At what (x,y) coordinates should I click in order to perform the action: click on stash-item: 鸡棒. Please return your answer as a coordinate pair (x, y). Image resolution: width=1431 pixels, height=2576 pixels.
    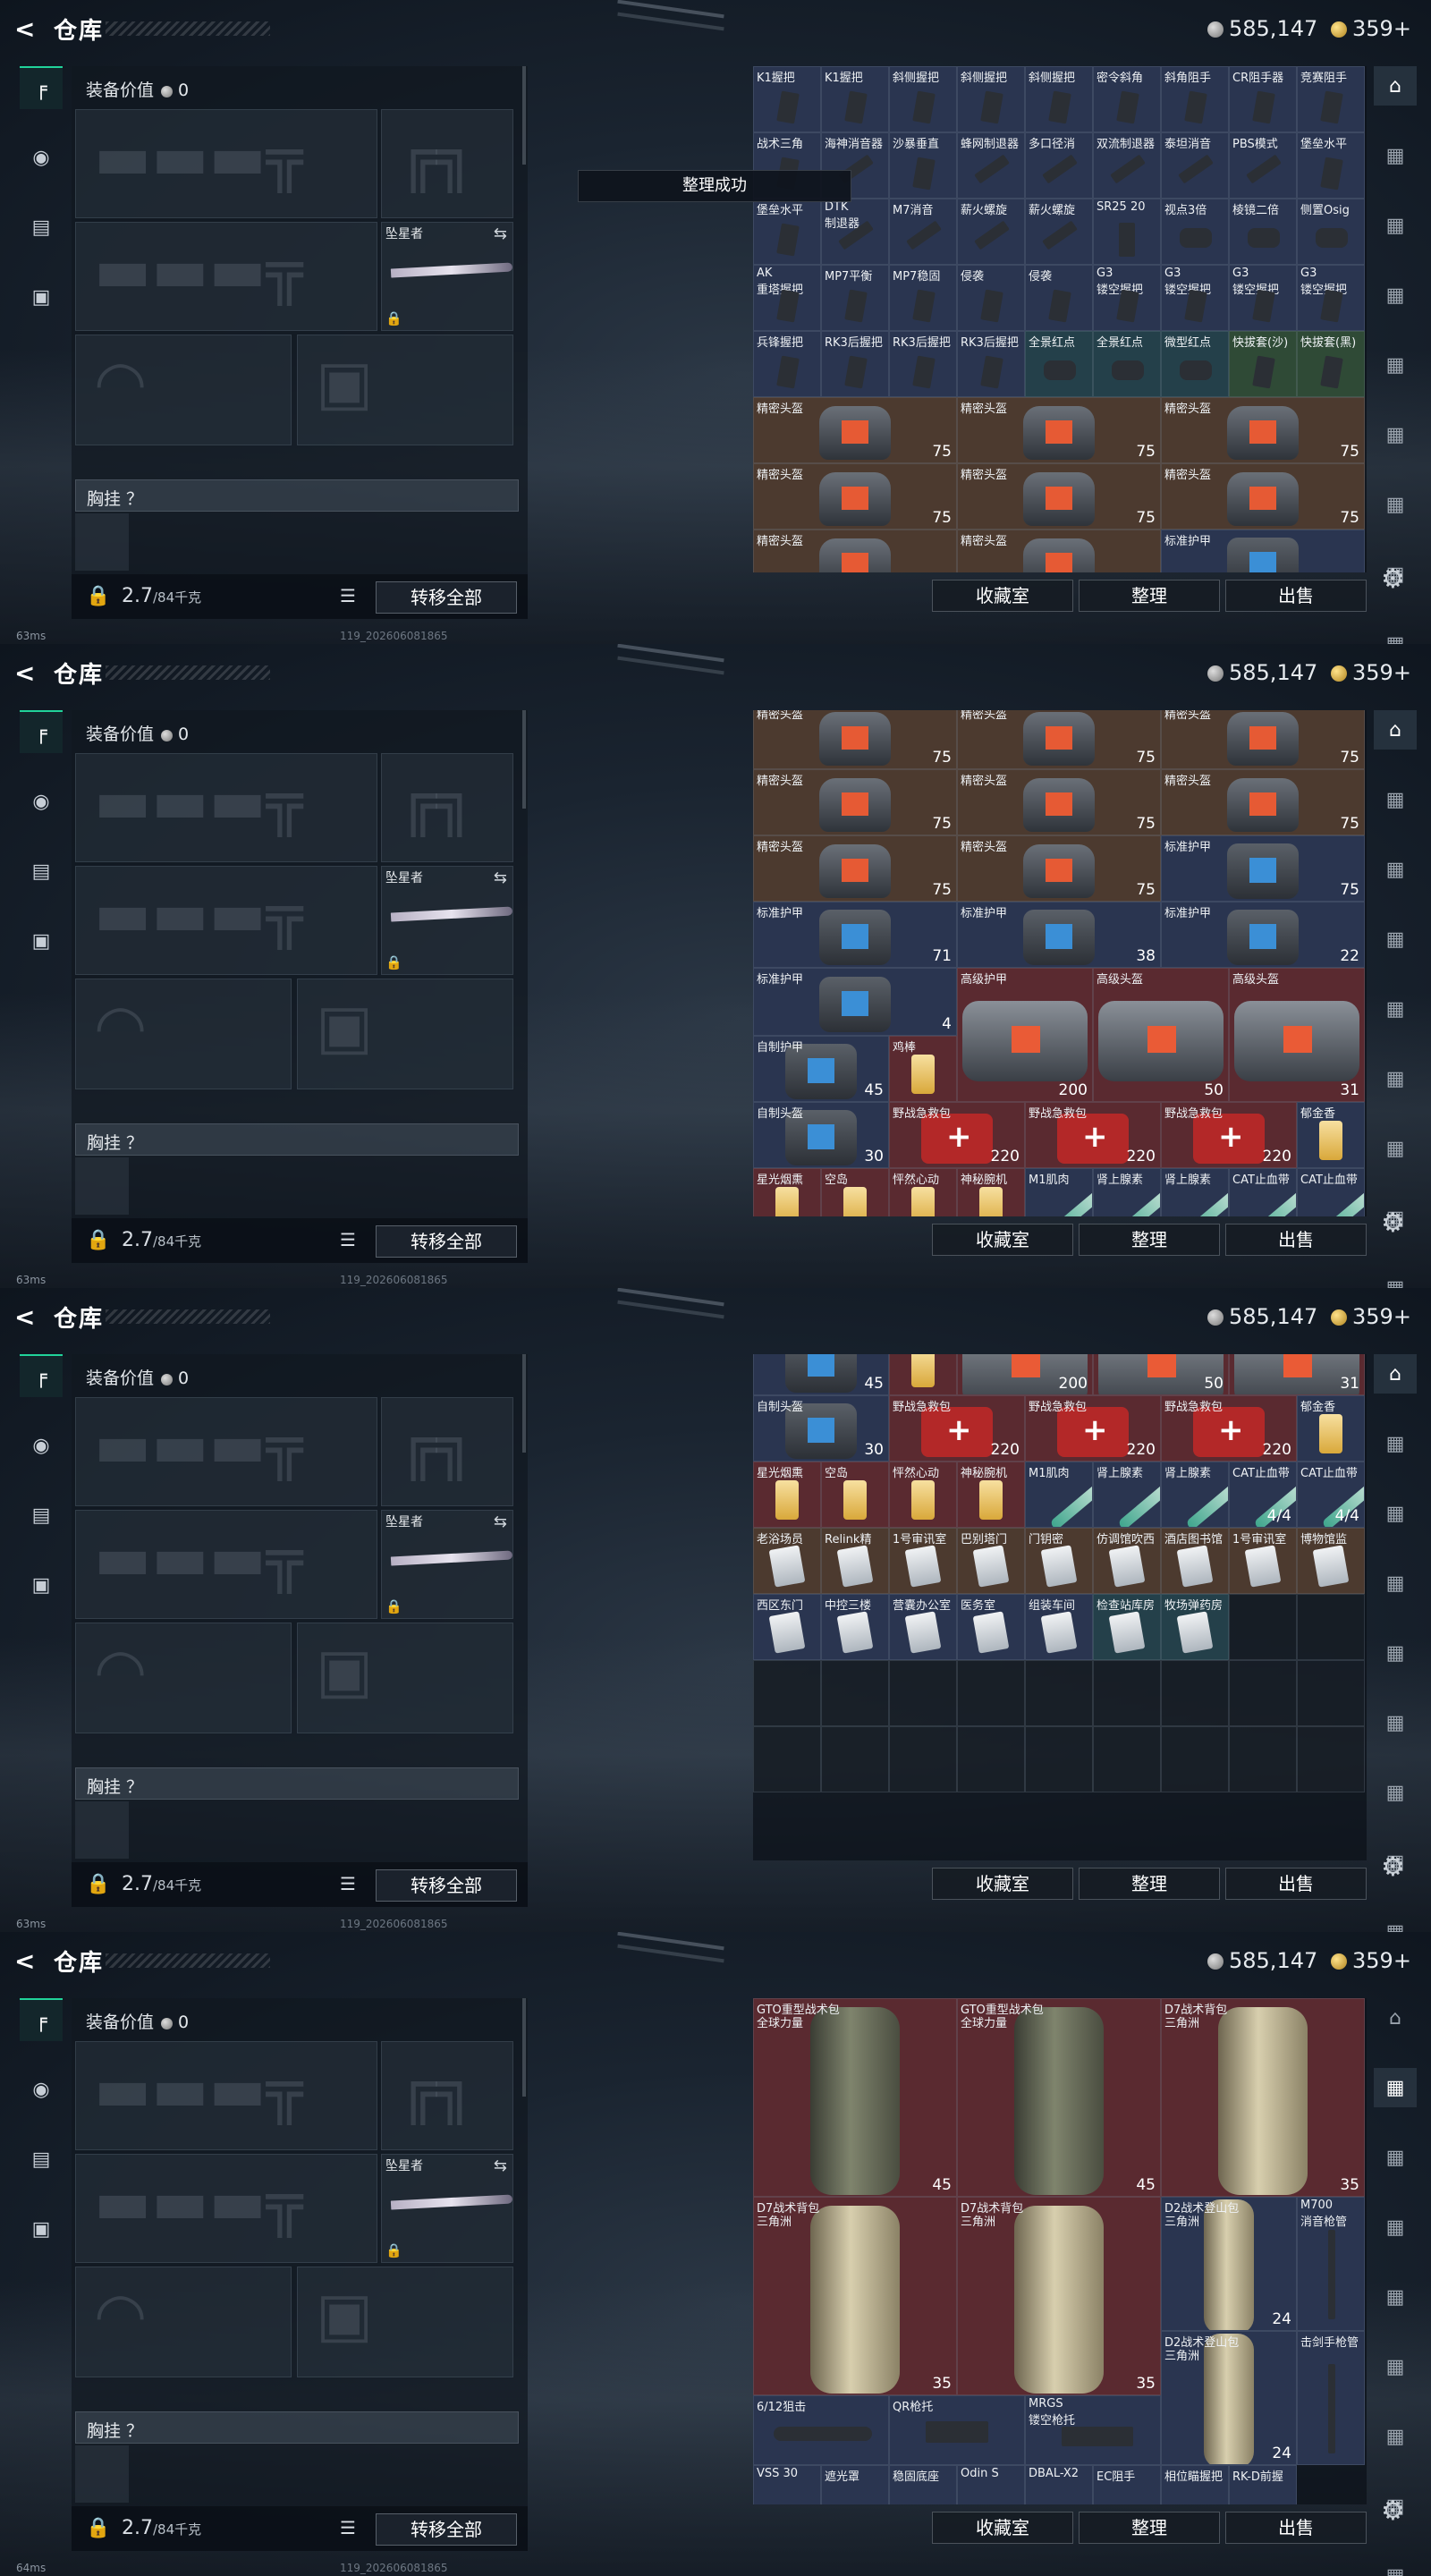
    Looking at the image, I should click on (923, 1374).